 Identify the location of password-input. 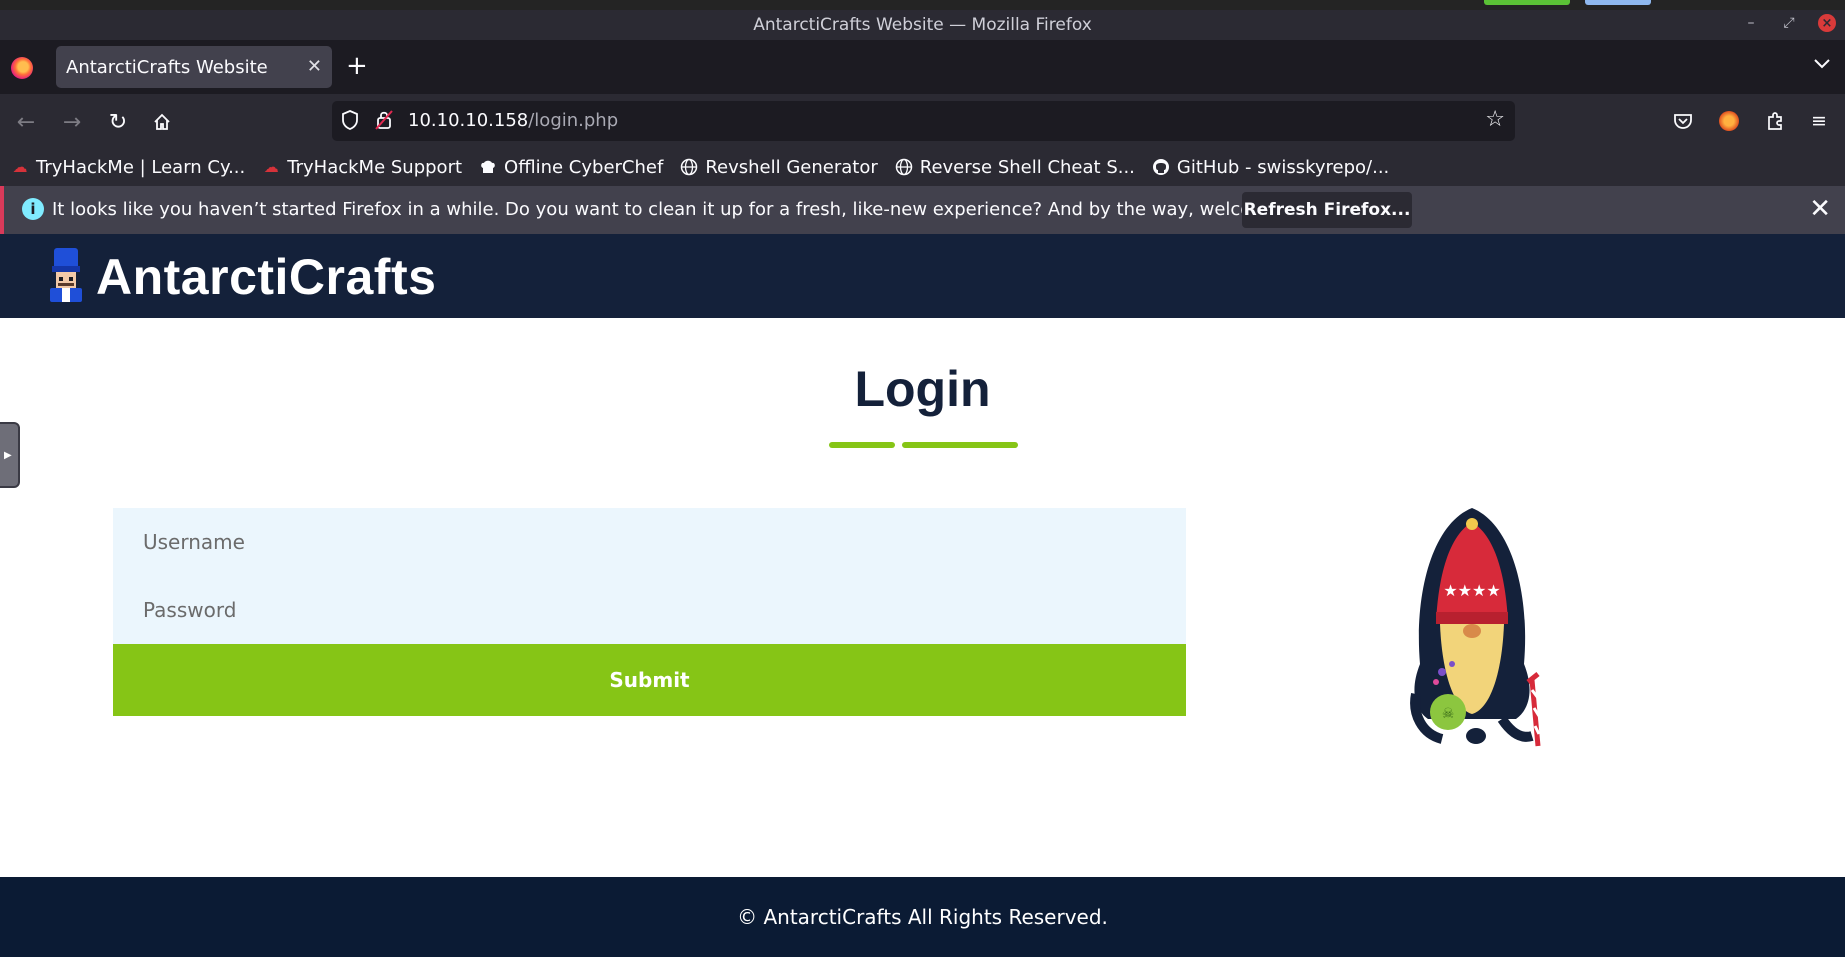
(649, 610).